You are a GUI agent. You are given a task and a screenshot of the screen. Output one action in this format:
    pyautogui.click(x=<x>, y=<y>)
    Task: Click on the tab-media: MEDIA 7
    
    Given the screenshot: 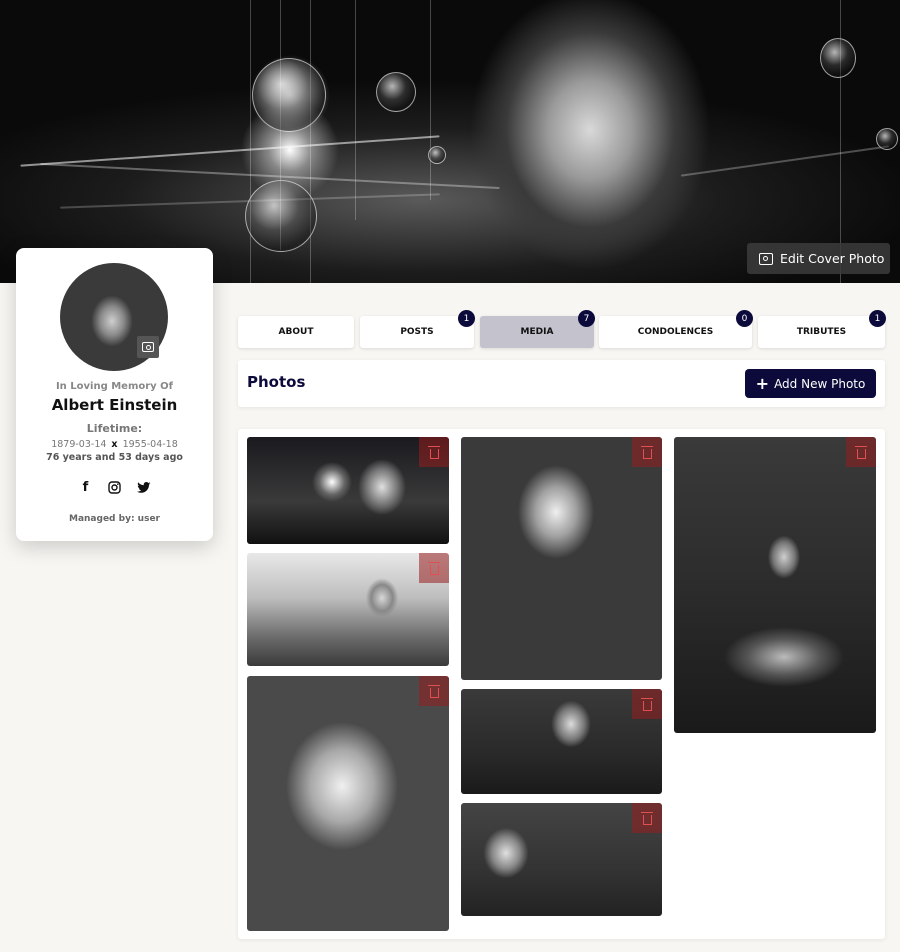 What is the action you would take?
    pyautogui.click(x=537, y=329)
    